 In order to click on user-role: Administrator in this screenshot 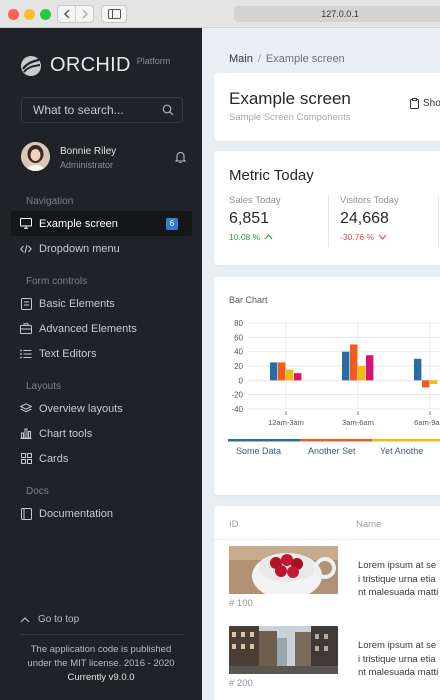, I will do `click(87, 165)`.